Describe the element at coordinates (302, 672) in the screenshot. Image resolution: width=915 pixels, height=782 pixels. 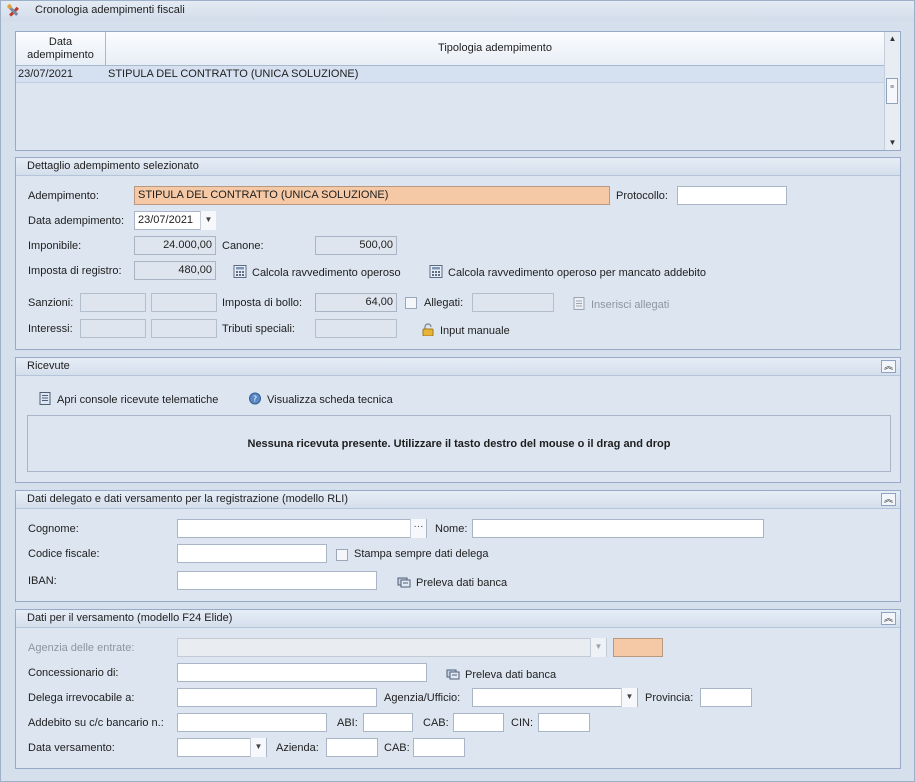
I see `concessionario-field` at that location.